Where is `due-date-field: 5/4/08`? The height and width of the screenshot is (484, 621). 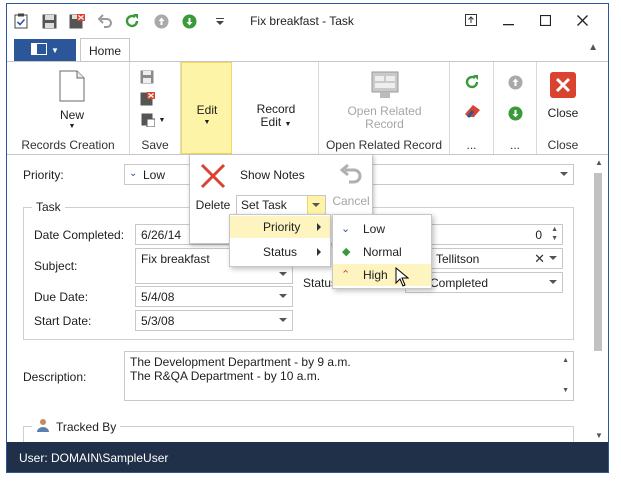
due-date-field: 5/4/08 is located at coordinates (214, 296).